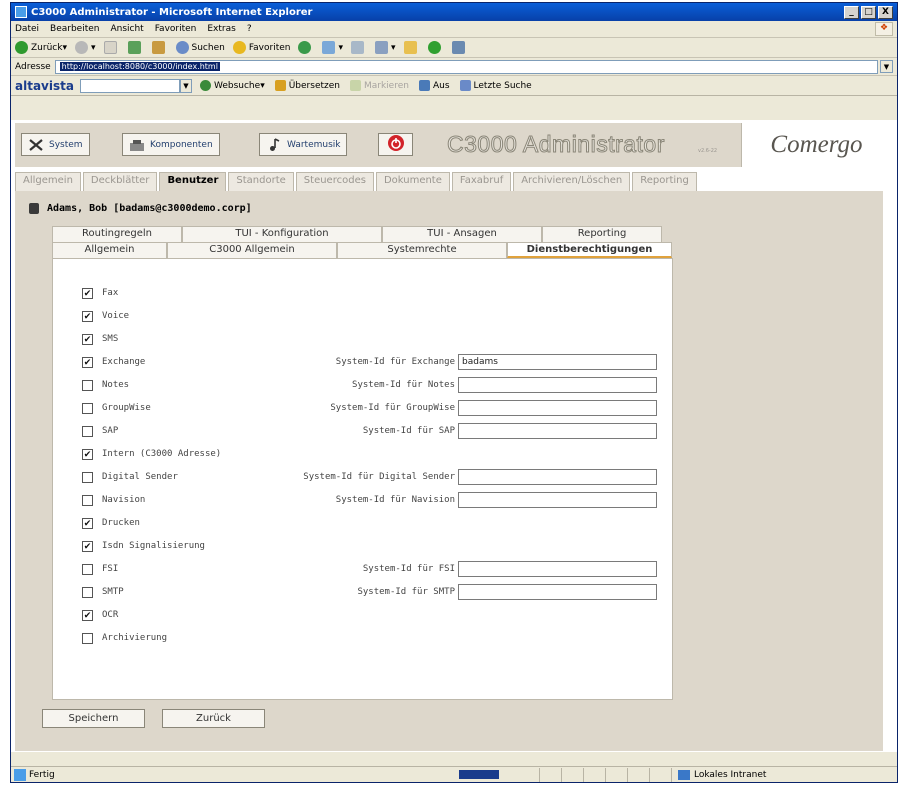  What do you see at coordinates (93, 718) in the screenshot?
I see `save-button: Speichern` at bounding box center [93, 718].